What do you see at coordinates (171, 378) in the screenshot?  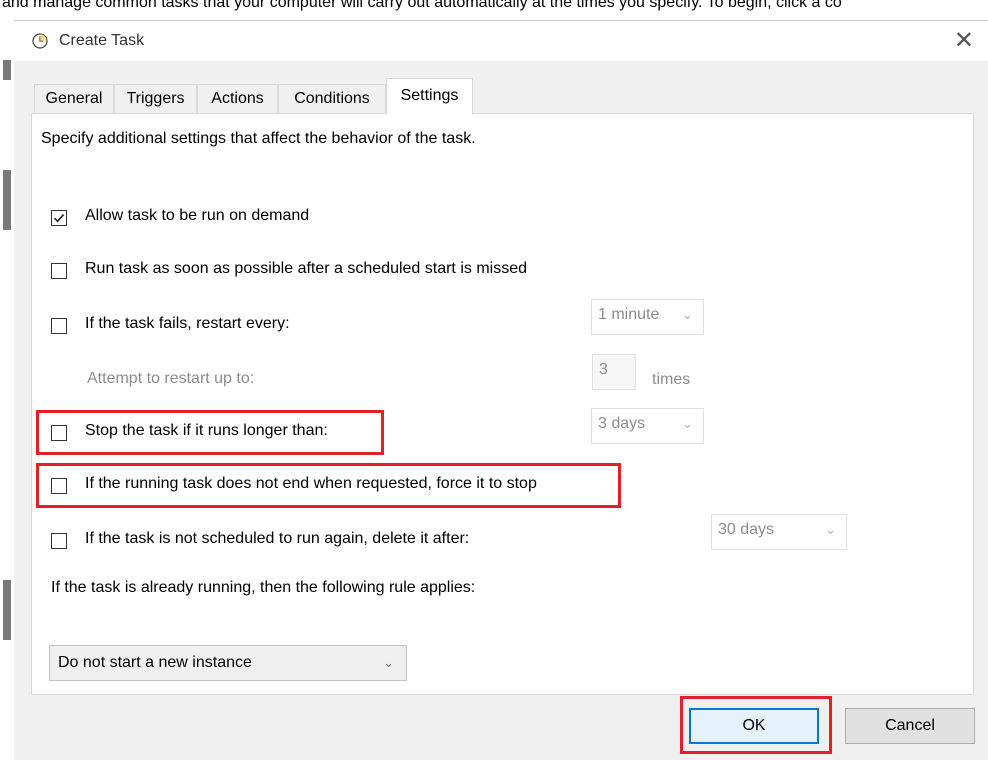 I see `attempt-restart-label: Attempt to restart up to:` at bounding box center [171, 378].